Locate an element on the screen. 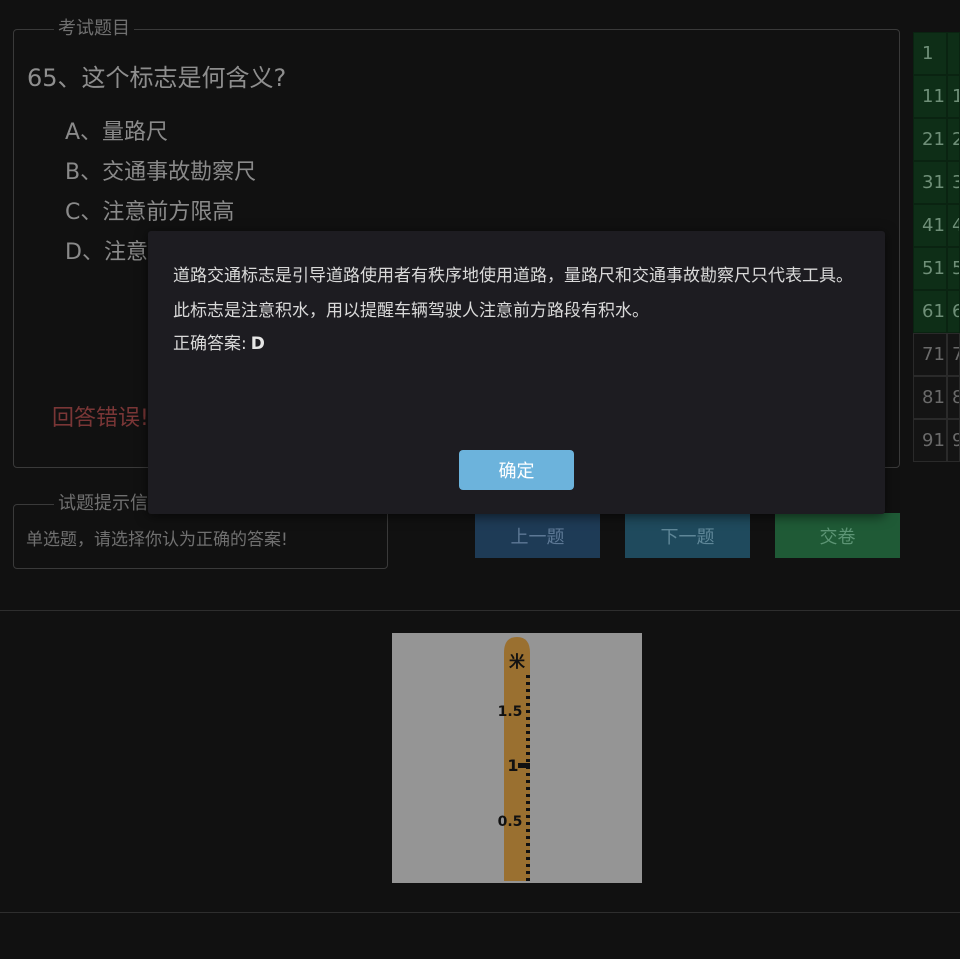 Image resolution: width=960 pixels, height=959 pixels. sign-tick-label-1: 1 is located at coordinates (512, 765).